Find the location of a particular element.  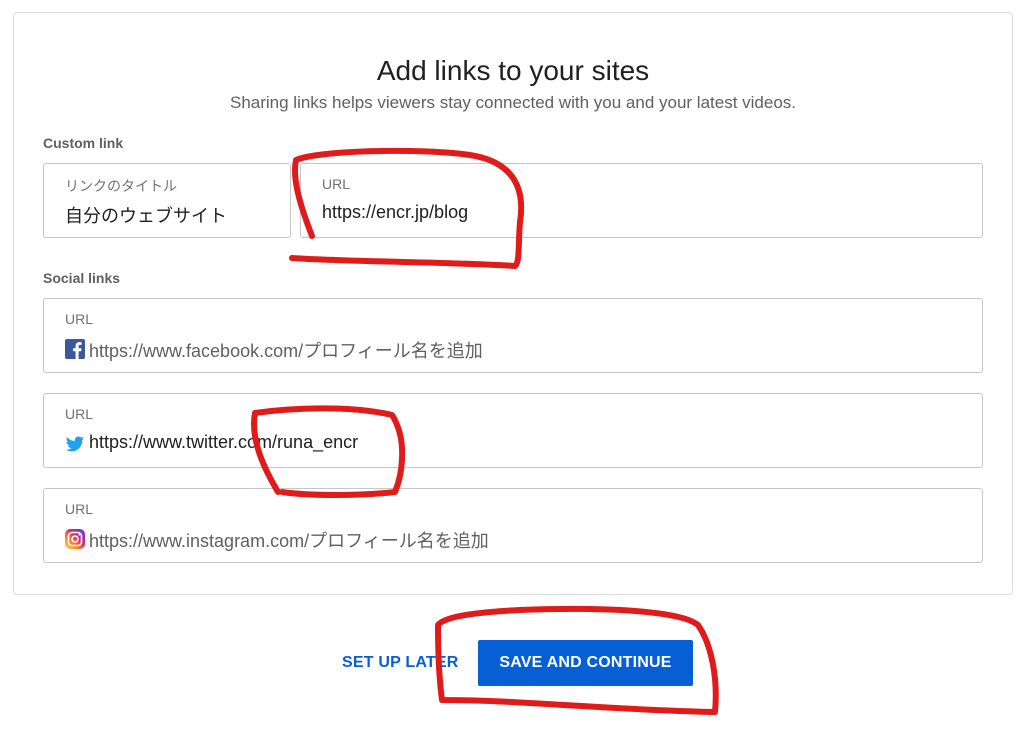

instagram-url-field: URL https://www.instagram.com/プロフィール名を追加 is located at coordinates (513, 525).